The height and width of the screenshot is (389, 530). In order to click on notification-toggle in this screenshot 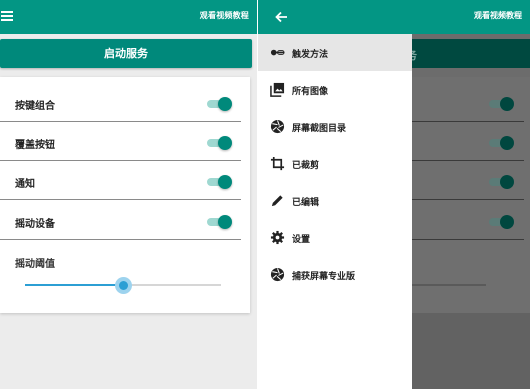, I will do `click(218, 182)`.